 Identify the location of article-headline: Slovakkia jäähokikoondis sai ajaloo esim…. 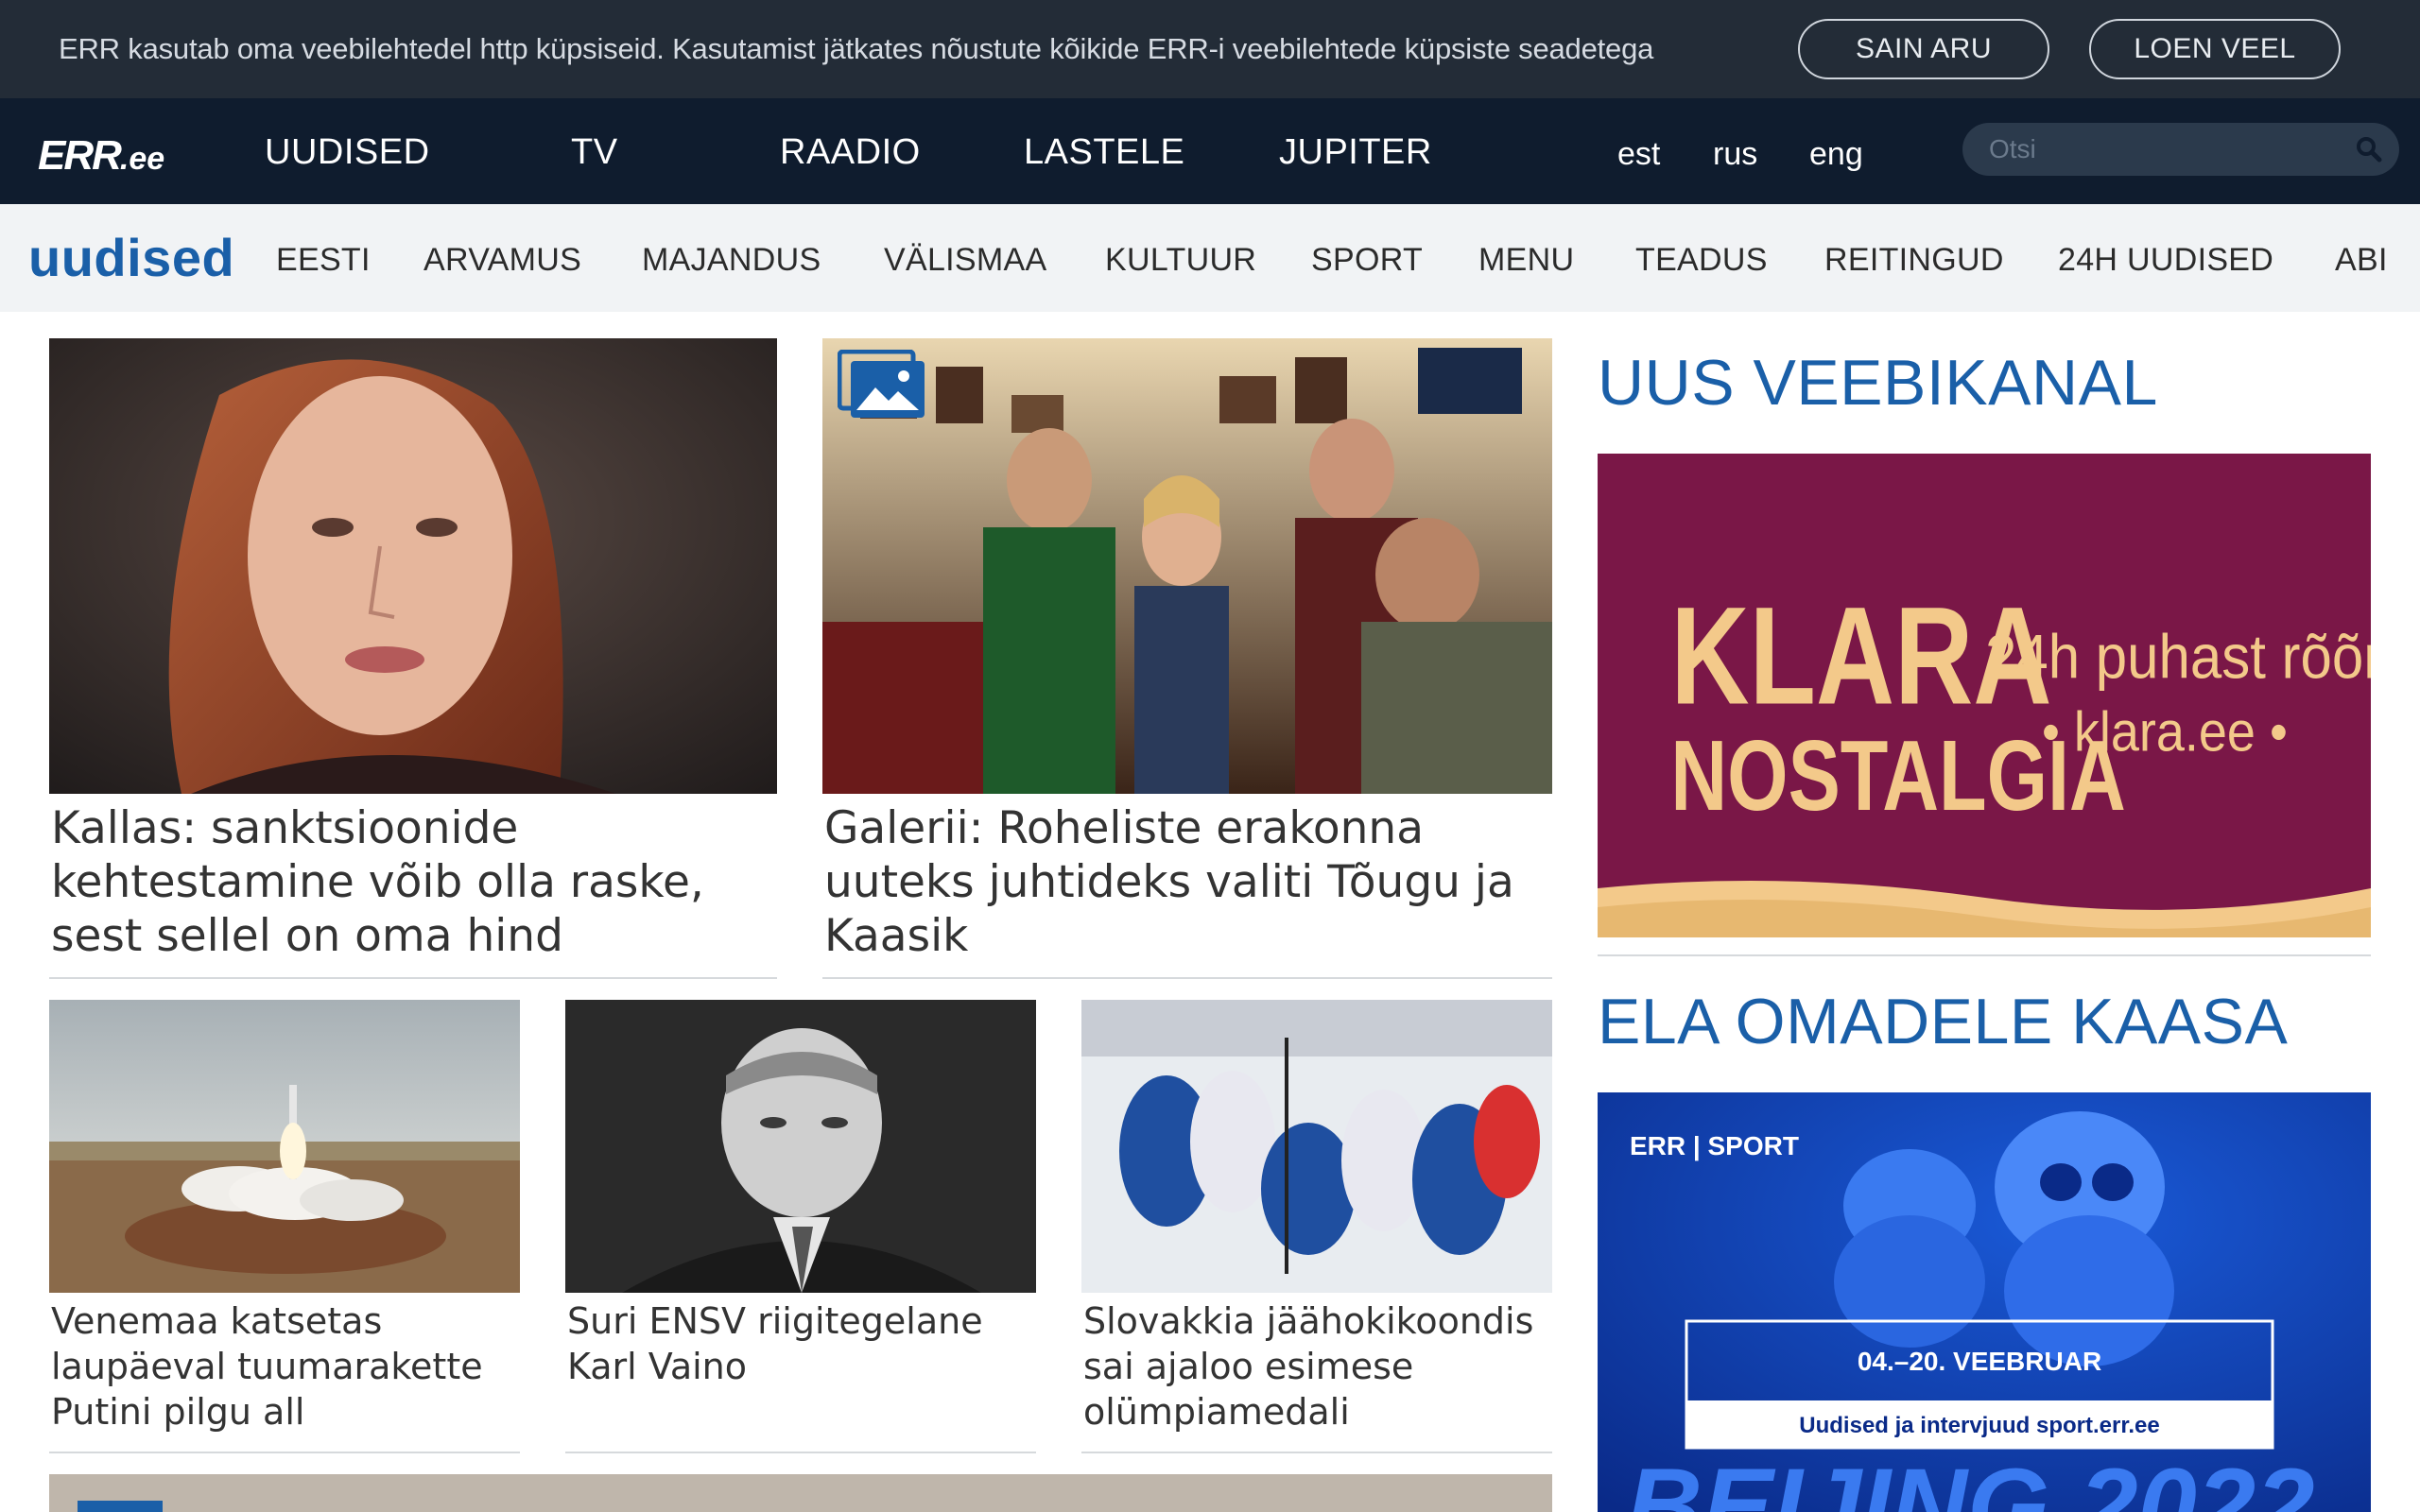
(1317, 1366).